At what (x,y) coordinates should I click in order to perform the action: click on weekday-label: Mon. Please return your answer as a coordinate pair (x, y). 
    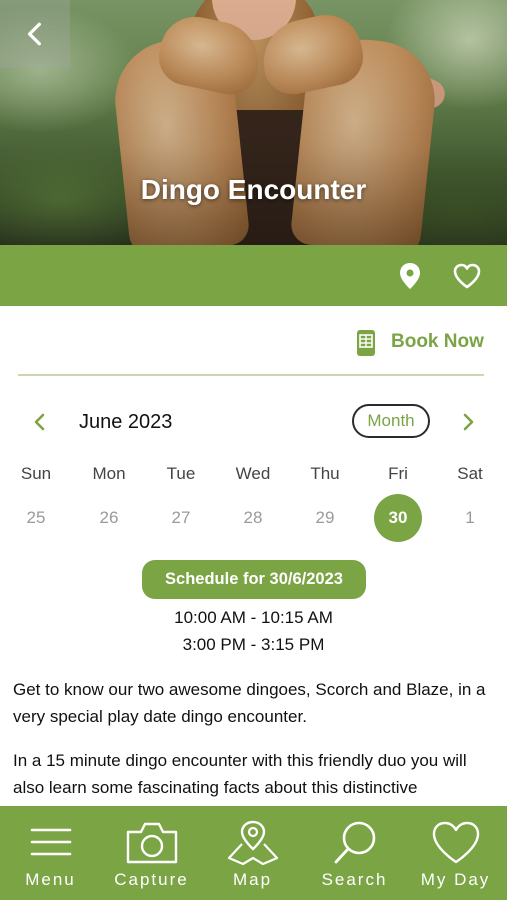
    Looking at the image, I should click on (109, 473).